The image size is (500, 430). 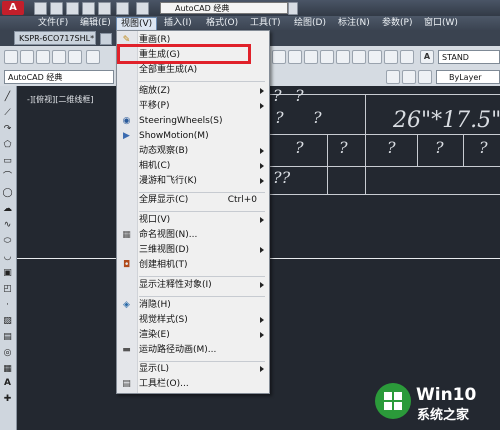 What do you see at coordinates (88, 8) in the screenshot?
I see `saveas-icon` at bounding box center [88, 8].